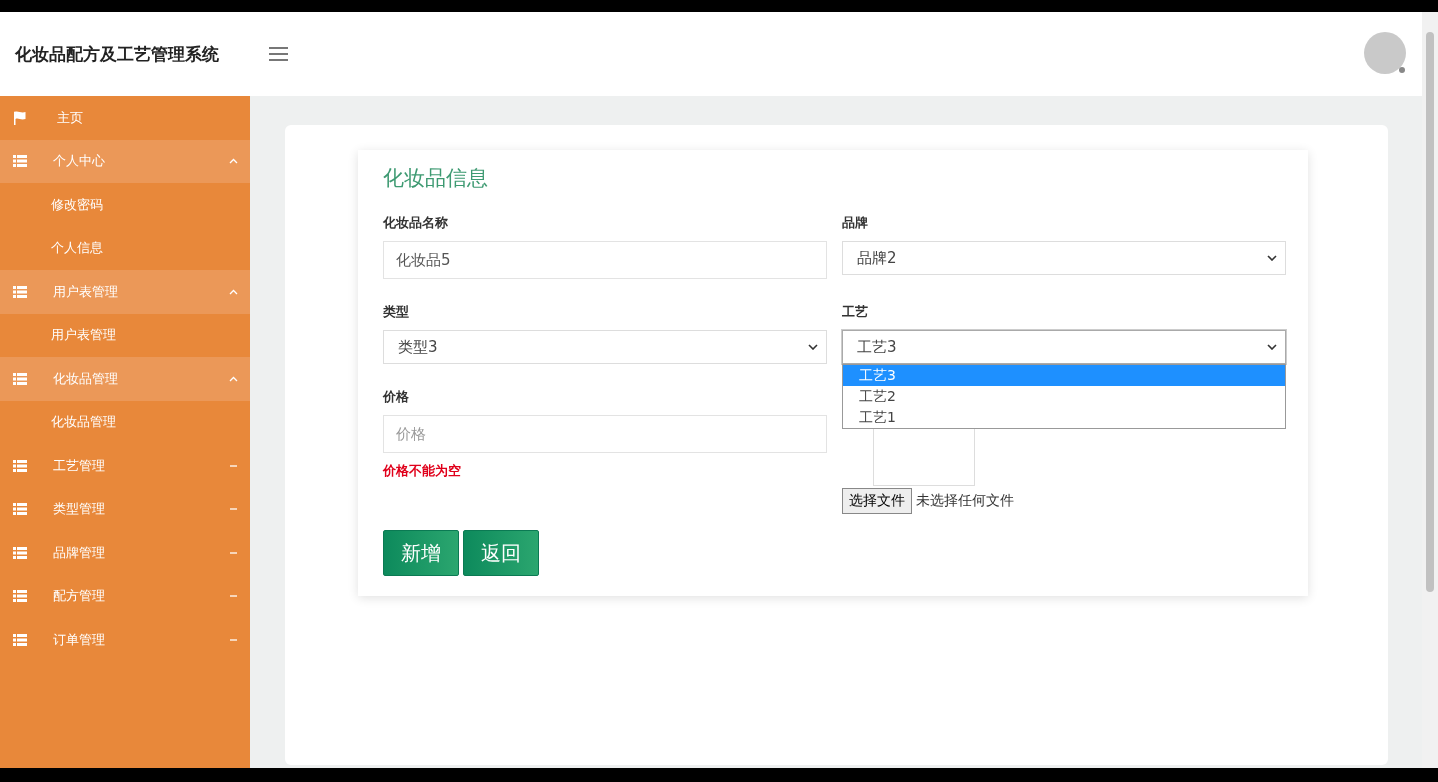 The height and width of the screenshot is (782, 1438). I want to click on sidebar-item: 类型管理, so click(125, 509).